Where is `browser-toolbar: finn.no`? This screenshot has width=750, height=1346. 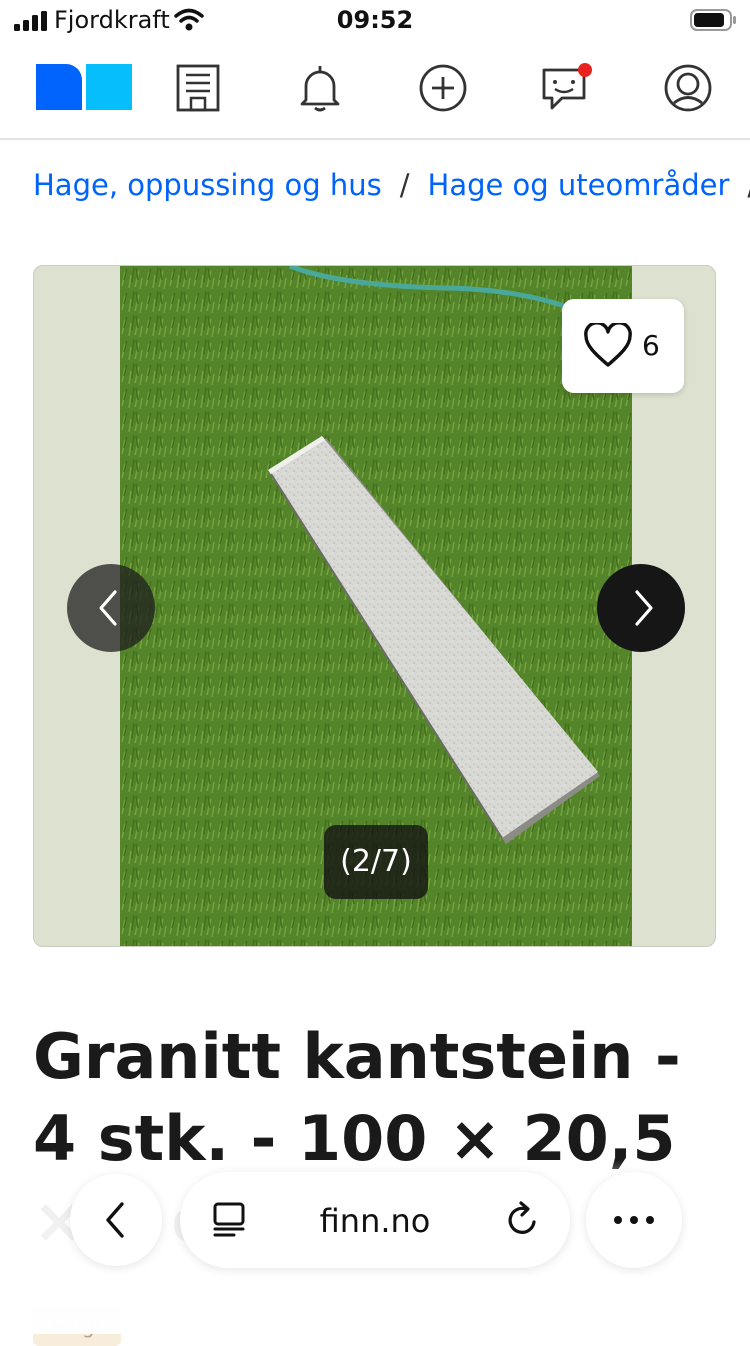 browser-toolbar: finn.no is located at coordinates (375, 1247).